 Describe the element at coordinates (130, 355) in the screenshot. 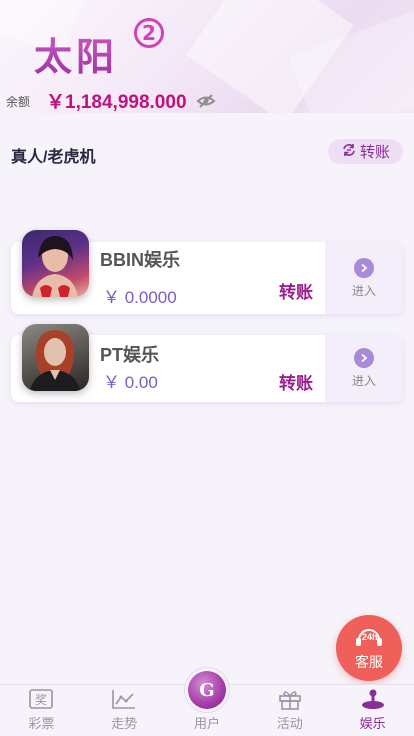

I see `platform-name: PT娱乐` at that location.